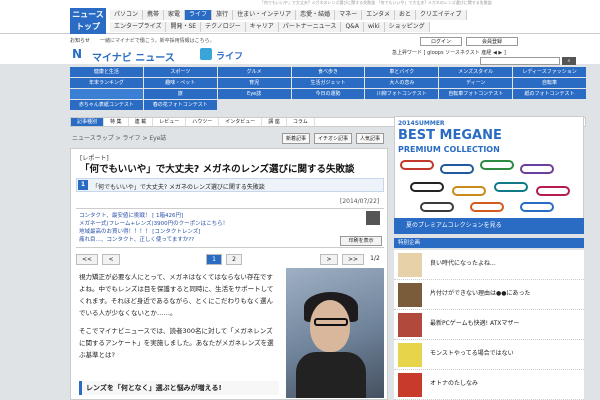  What do you see at coordinates (180, 105) in the screenshot?
I see `category-link: 春の花フォトコンテスト` at bounding box center [180, 105].